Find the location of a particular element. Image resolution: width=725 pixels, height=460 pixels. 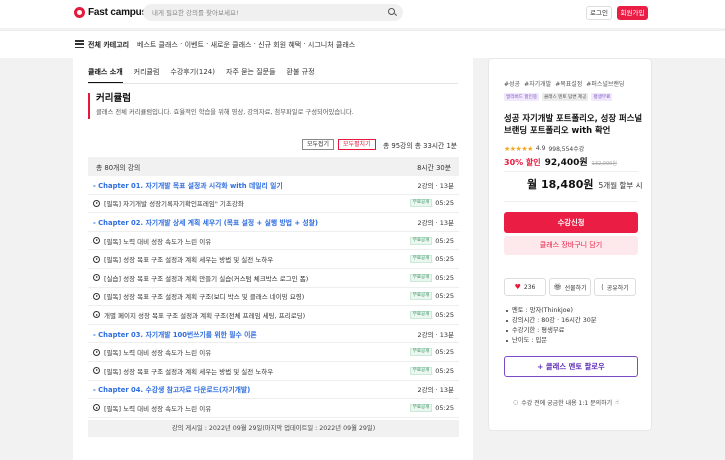

hashtag: #목표설정 is located at coordinates (568, 83).